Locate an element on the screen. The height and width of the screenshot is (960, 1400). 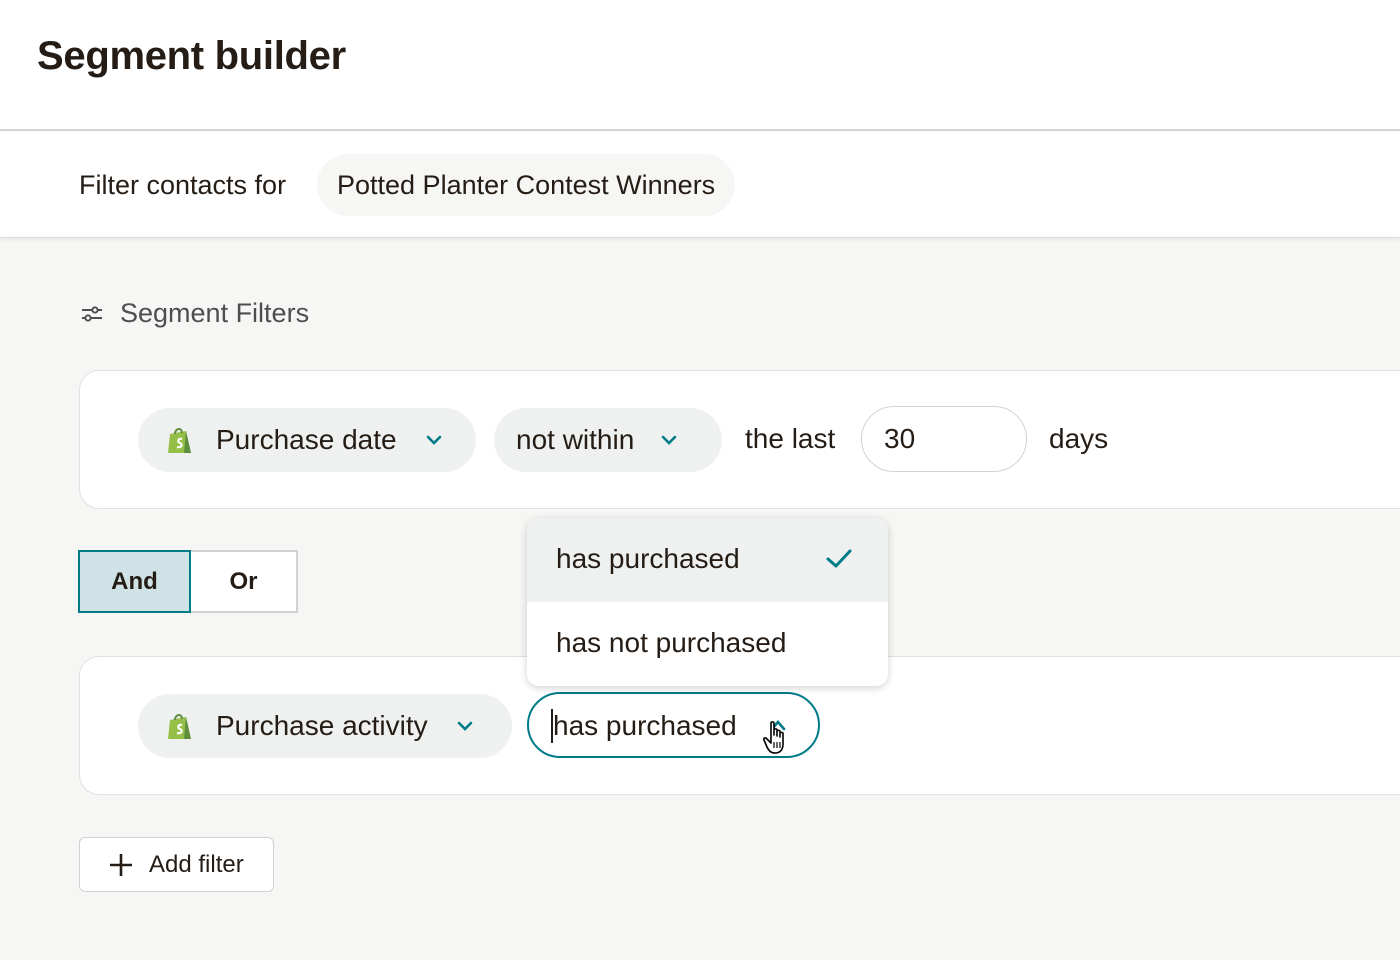
field-select-purchase-date: Purchase date is located at coordinates (307, 440).